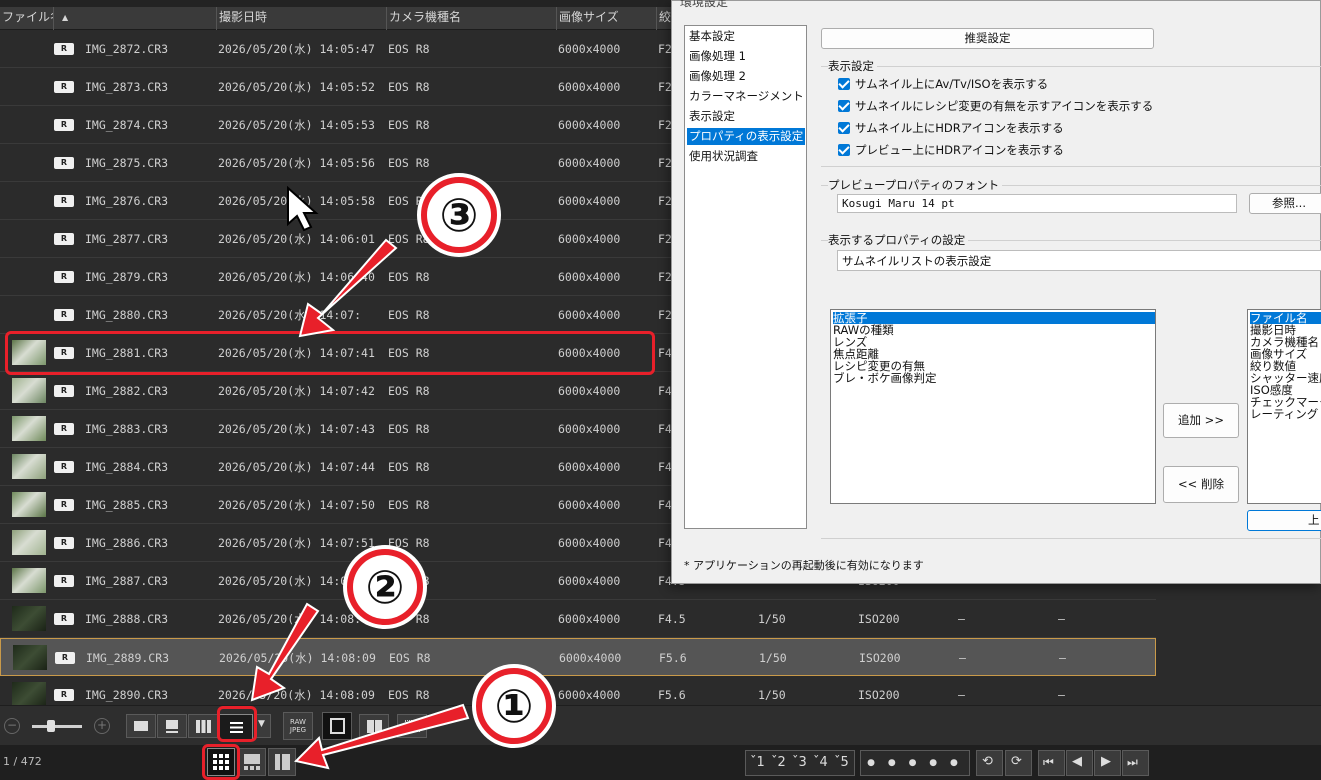  Describe the element at coordinates (989, 763) in the screenshot. I see `rotate-left-button: ⟲` at that location.